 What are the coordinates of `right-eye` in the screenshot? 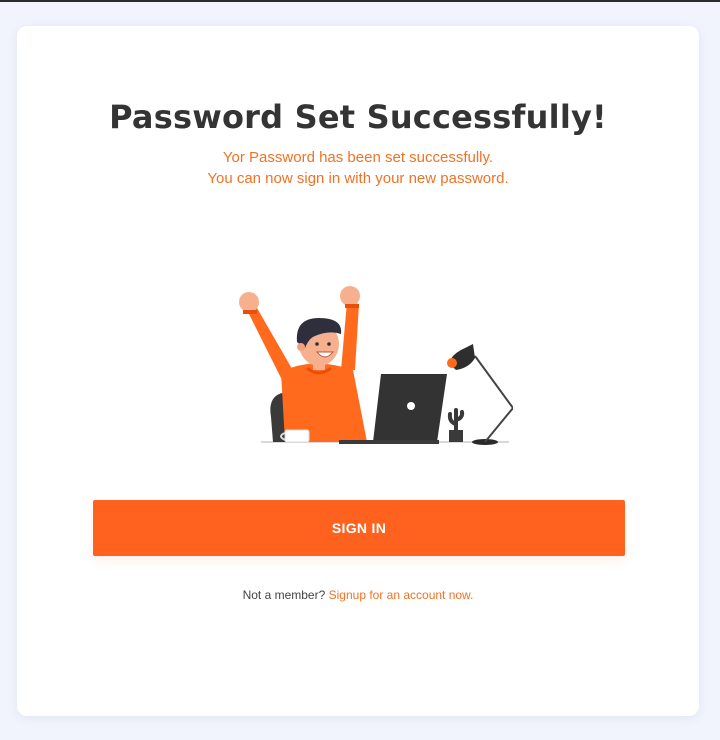 It's located at (329, 344).